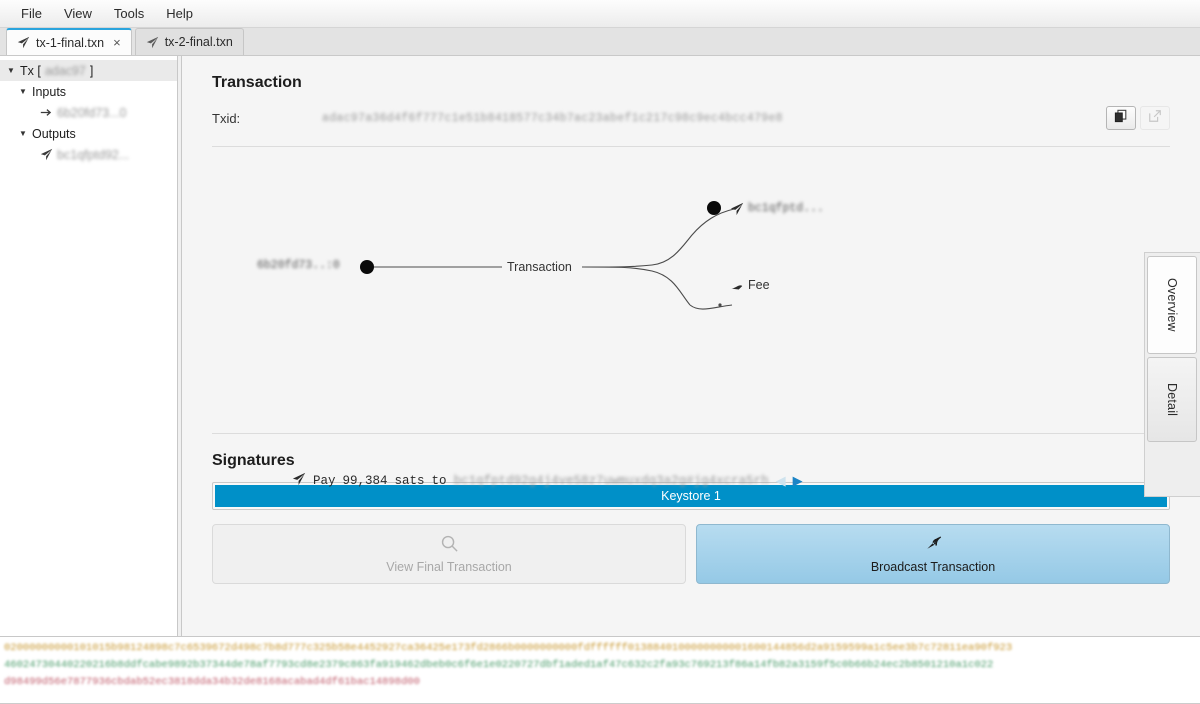 The height and width of the screenshot is (704, 1200). What do you see at coordinates (49, 91) in the screenshot?
I see `tree-node-label: Inputs` at bounding box center [49, 91].